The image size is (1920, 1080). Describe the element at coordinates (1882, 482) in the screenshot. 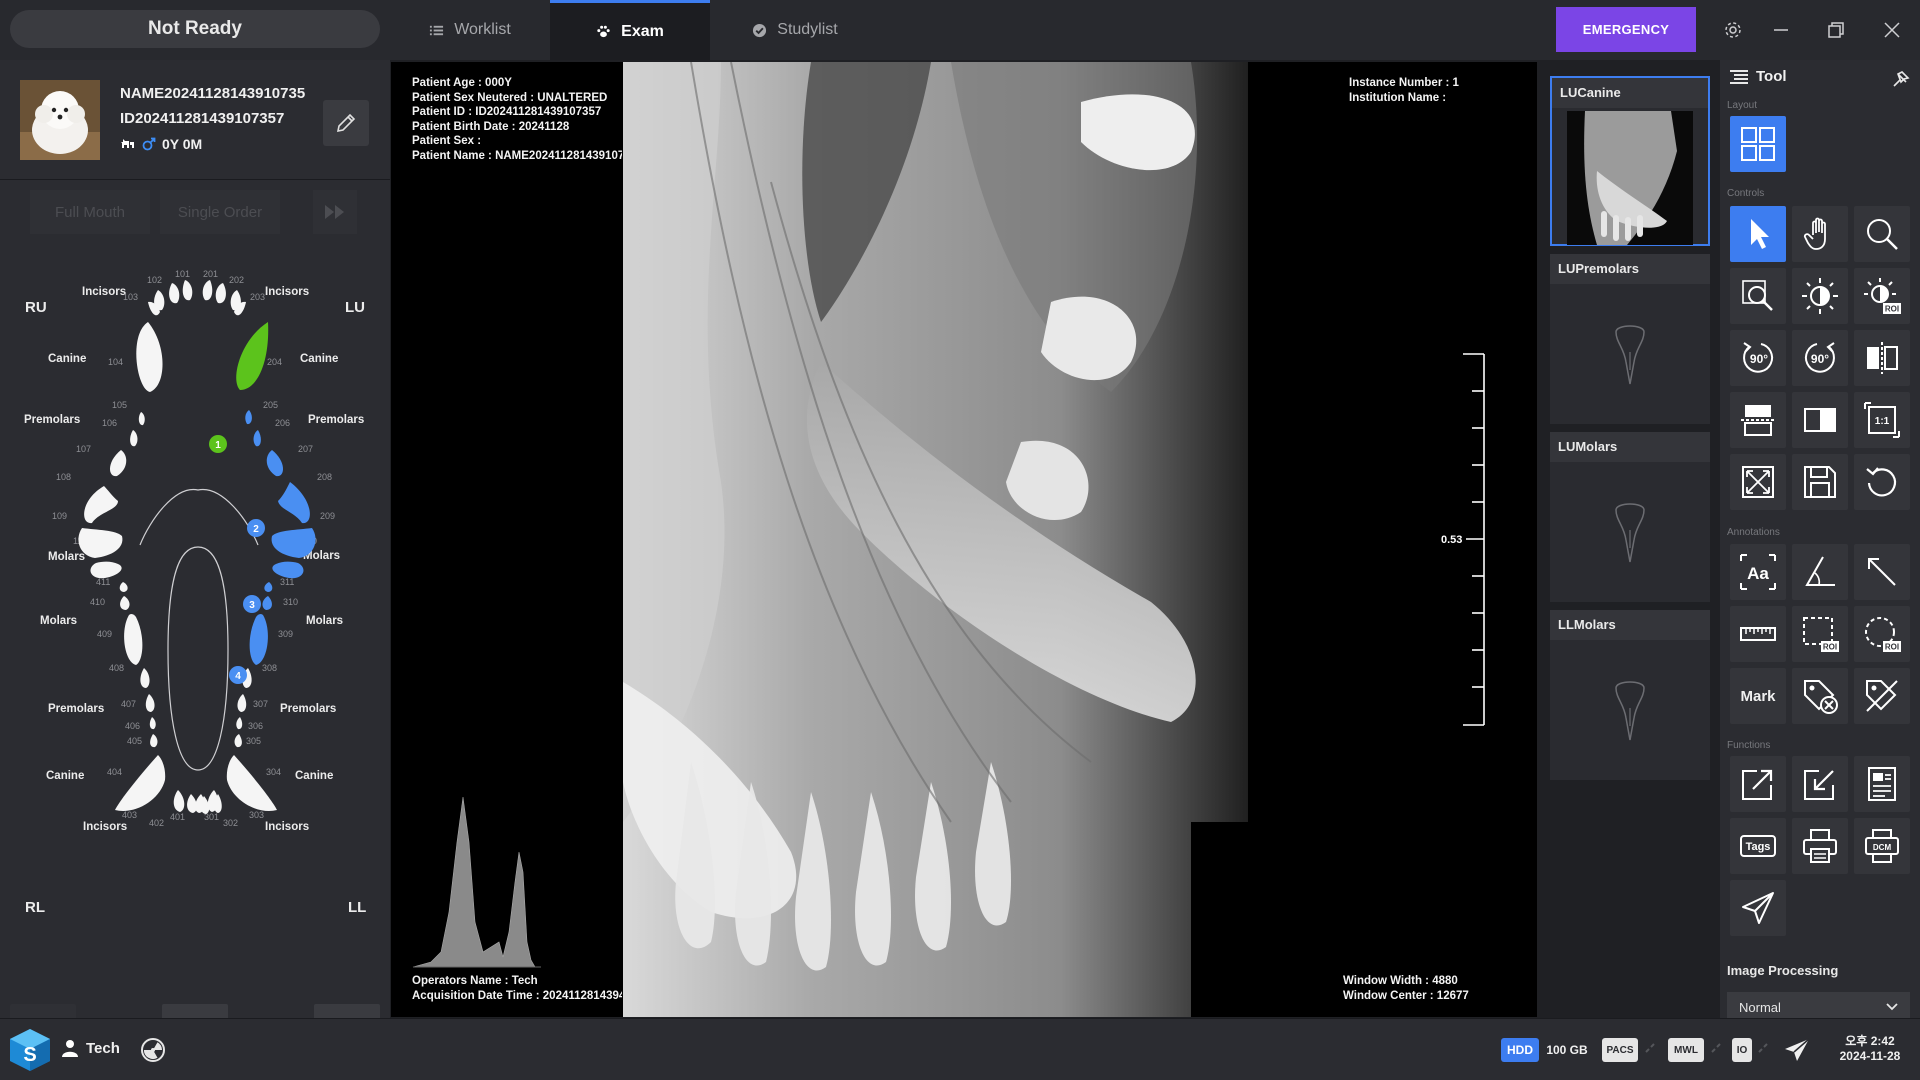

I see `reset-button` at that location.